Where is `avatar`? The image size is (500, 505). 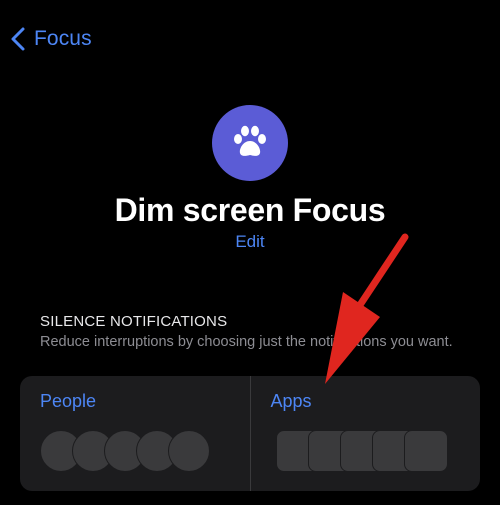 avatar is located at coordinates (189, 451).